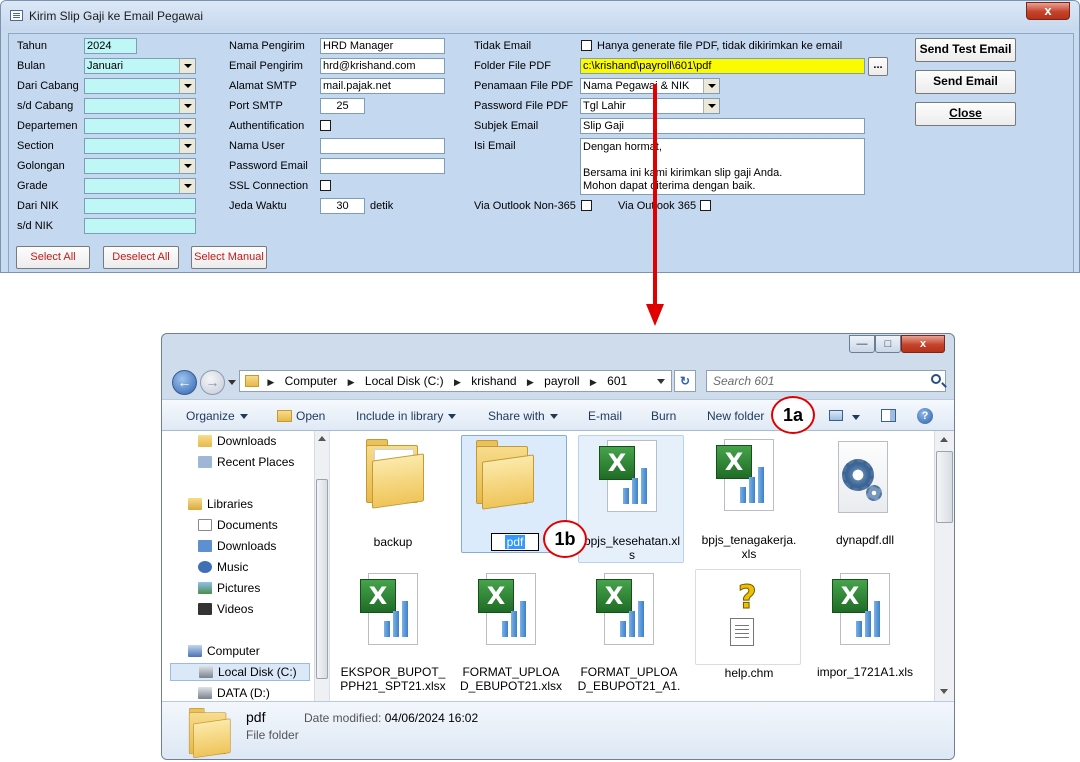  Describe the element at coordinates (325, 125) in the screenshot. I see `authentification-checkbox` at that location.